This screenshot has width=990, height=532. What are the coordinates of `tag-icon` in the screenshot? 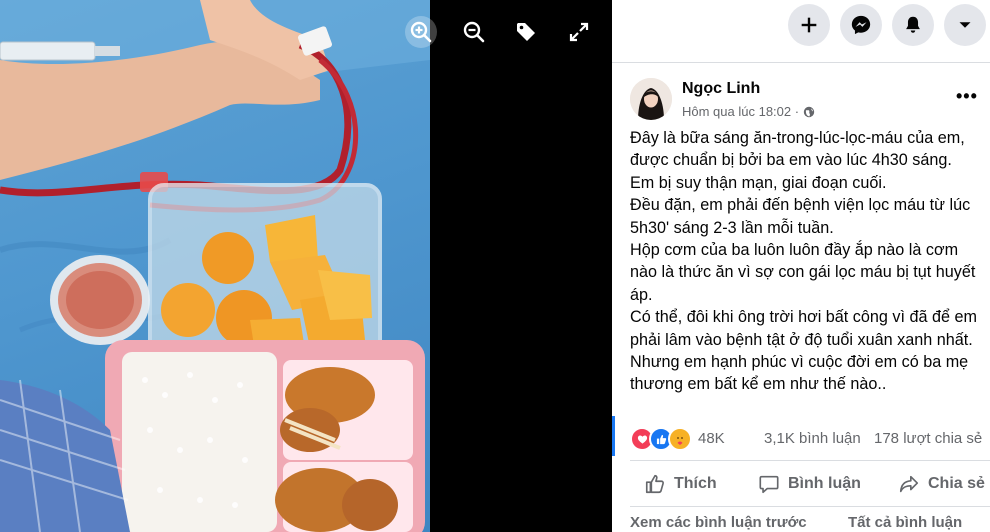 It's located at (526, 32).